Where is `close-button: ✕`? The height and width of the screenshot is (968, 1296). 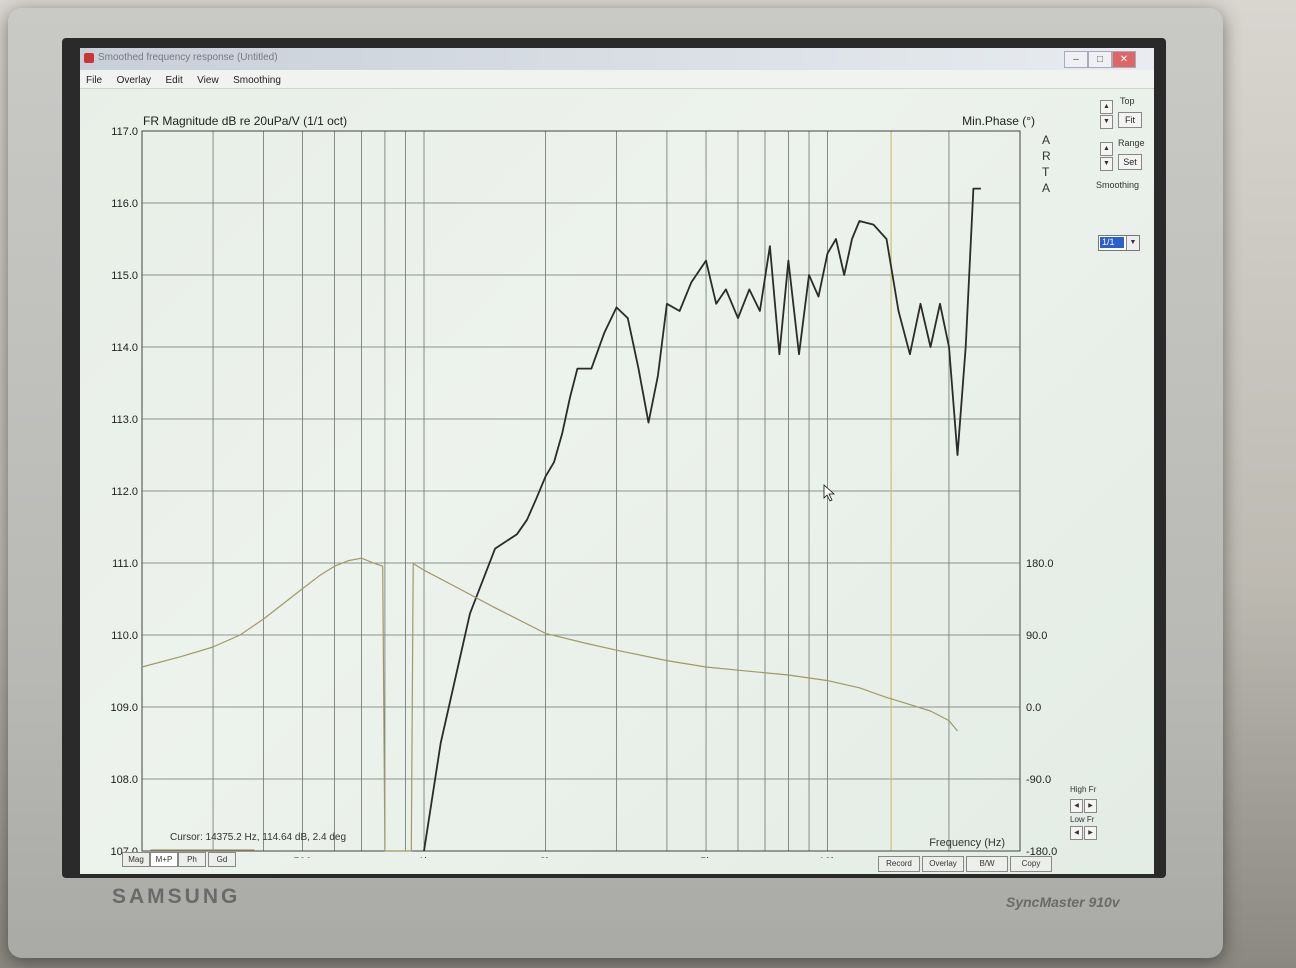 close-button: ✕ is located at coordinates (1124, 59).